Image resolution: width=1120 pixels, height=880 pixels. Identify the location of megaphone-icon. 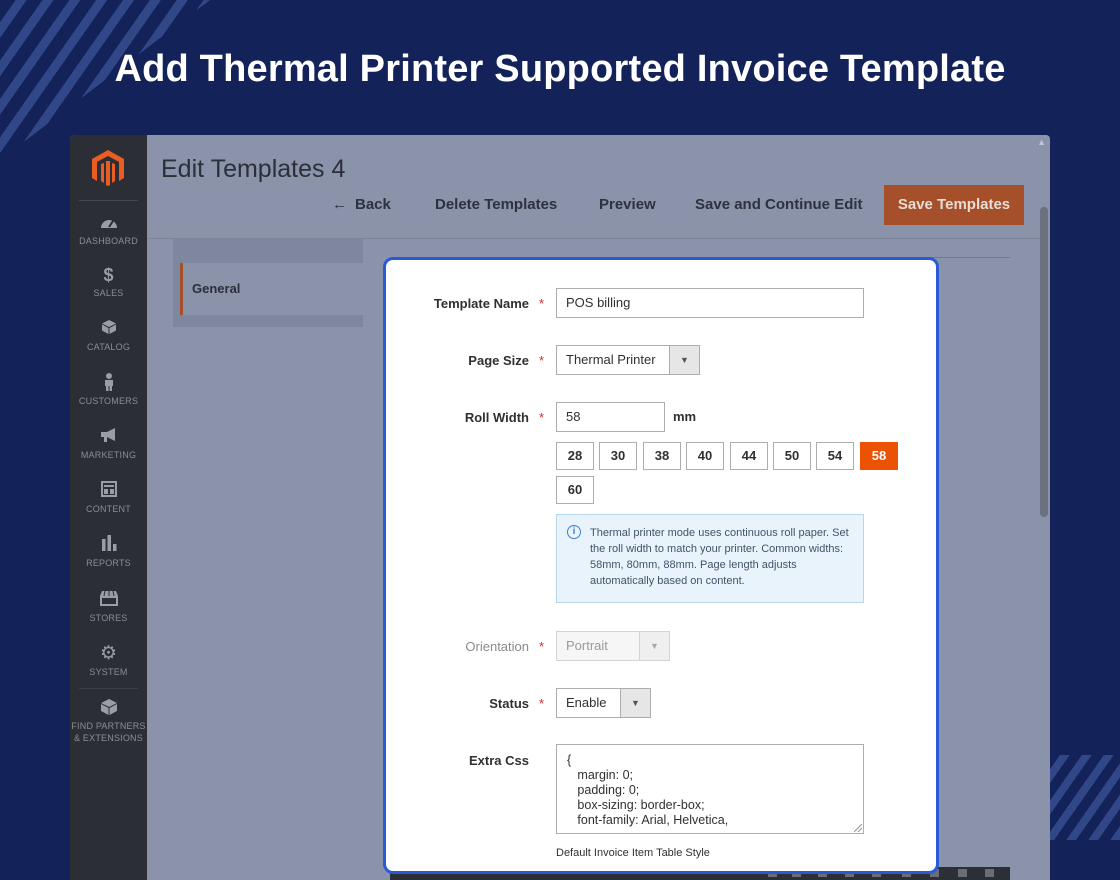
(108, 437).